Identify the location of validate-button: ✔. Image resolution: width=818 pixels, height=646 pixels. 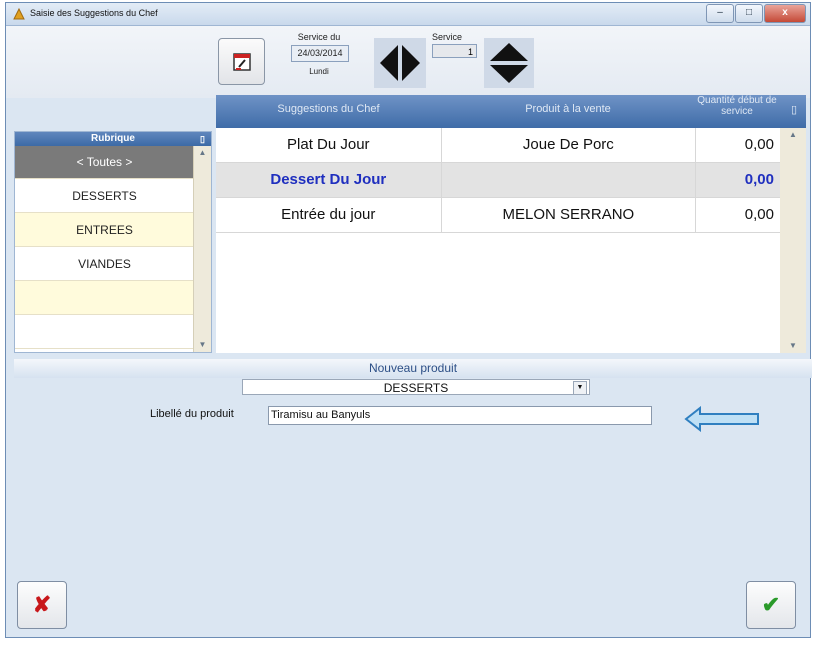
(771, 605).